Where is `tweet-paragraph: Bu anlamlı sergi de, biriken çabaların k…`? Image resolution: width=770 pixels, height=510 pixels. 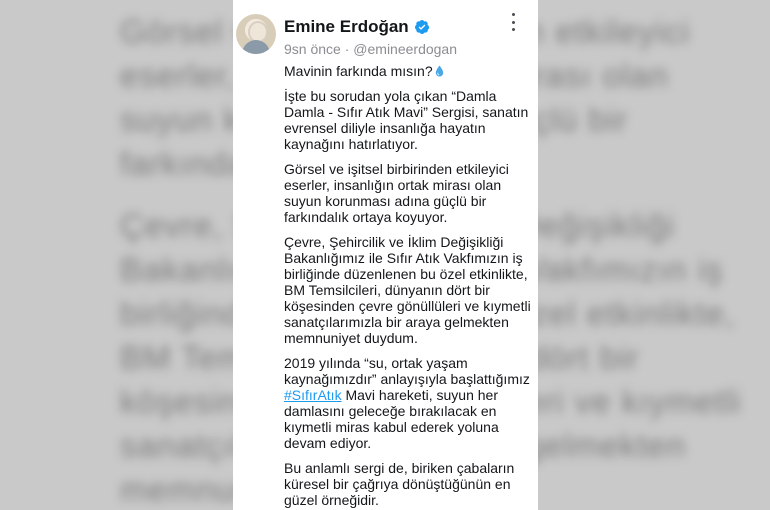 tweet-paragraph: Bu anlamlı sergi de, biriken çabaların k… is located at coordinates (399, 484).